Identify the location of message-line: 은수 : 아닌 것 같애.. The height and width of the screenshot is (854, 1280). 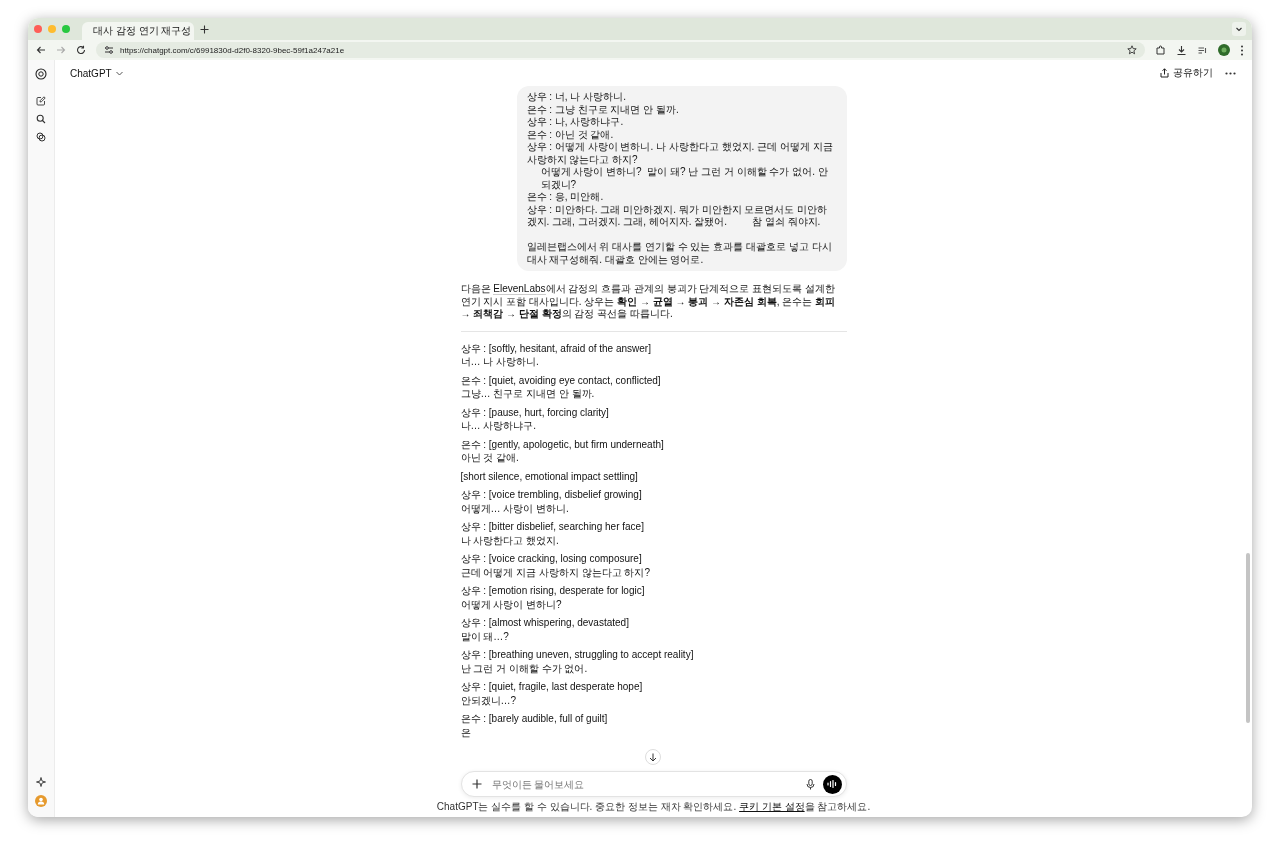
(570, 134).